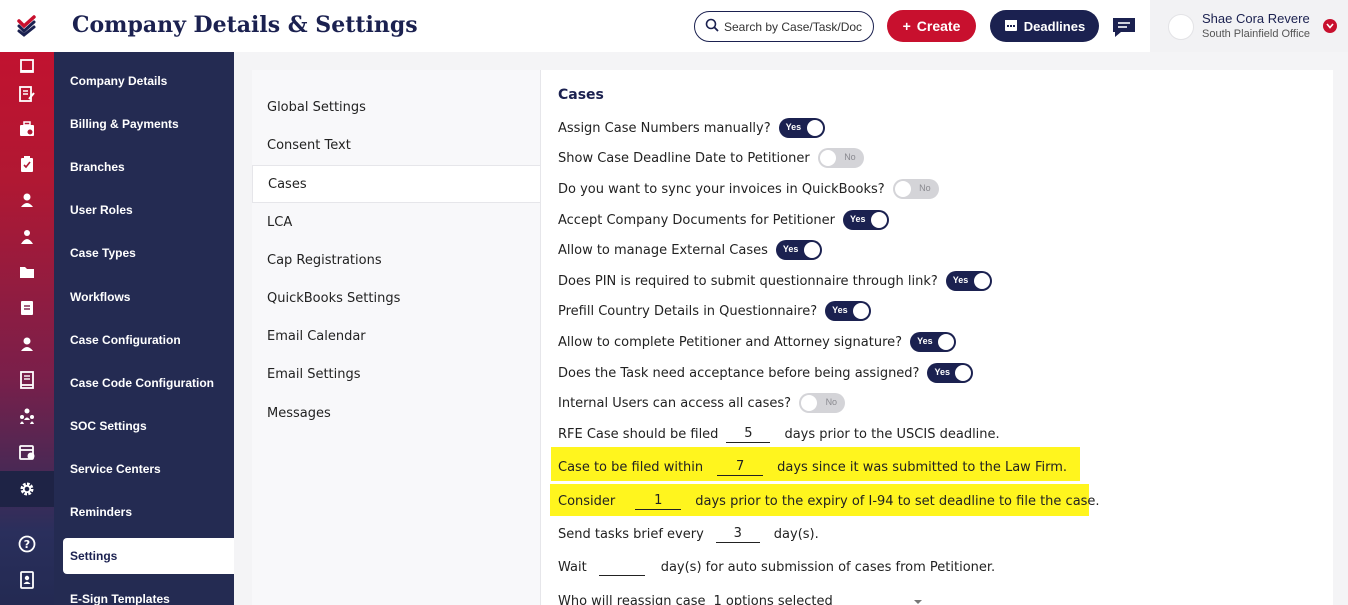 Image resolution: width=1348 pixels, height=605 pixels. I want to click on sidebar-item-case-configuration: Case Configuration, so click(125, 340).